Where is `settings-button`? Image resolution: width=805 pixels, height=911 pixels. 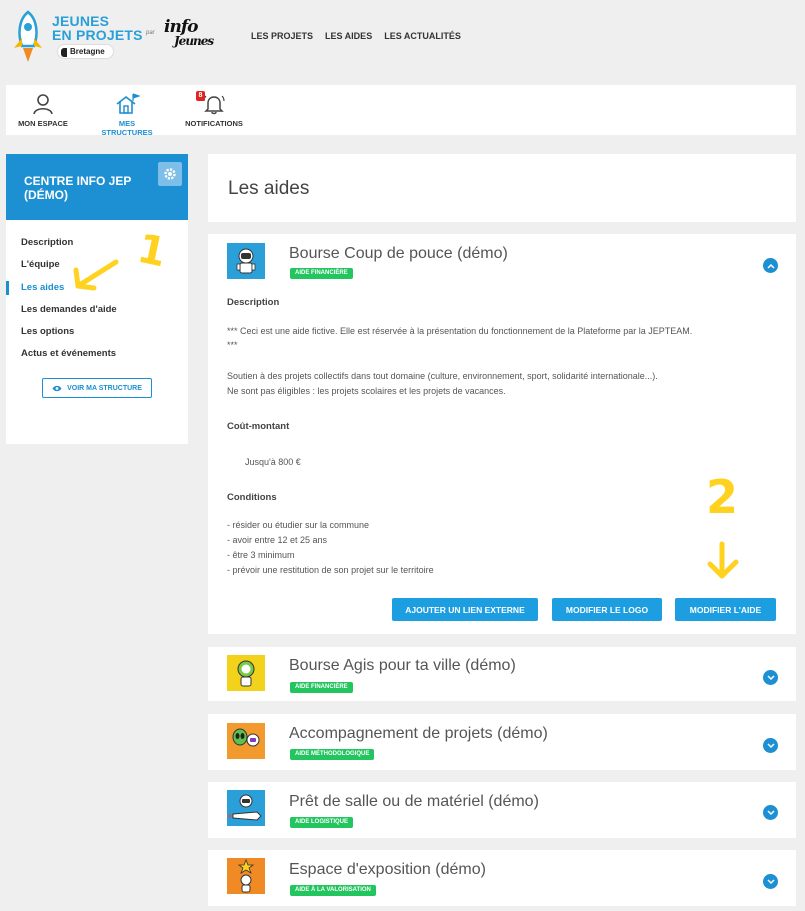
settings-button is located at coordinates (170, 174).